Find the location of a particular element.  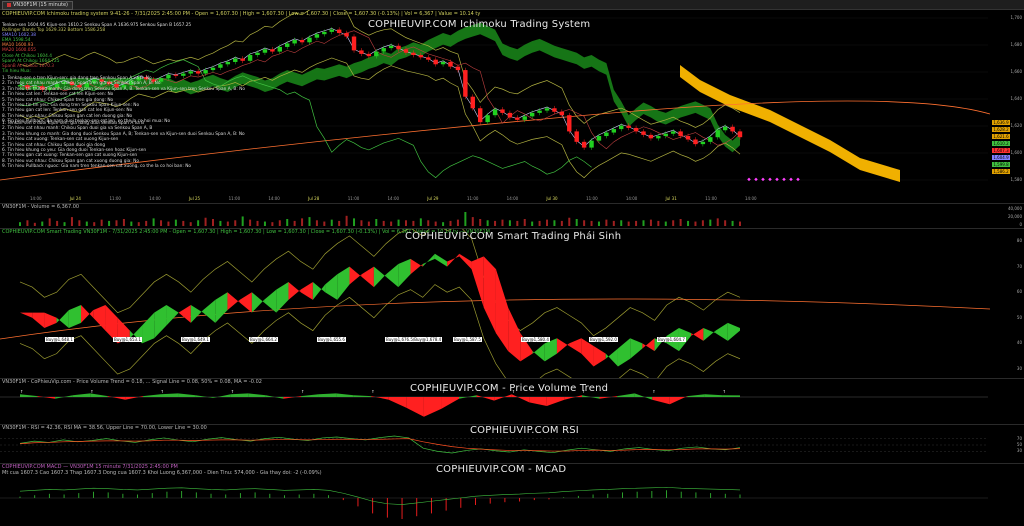

price-tick-label: 1,660 is located at coordinates (1016, 71).